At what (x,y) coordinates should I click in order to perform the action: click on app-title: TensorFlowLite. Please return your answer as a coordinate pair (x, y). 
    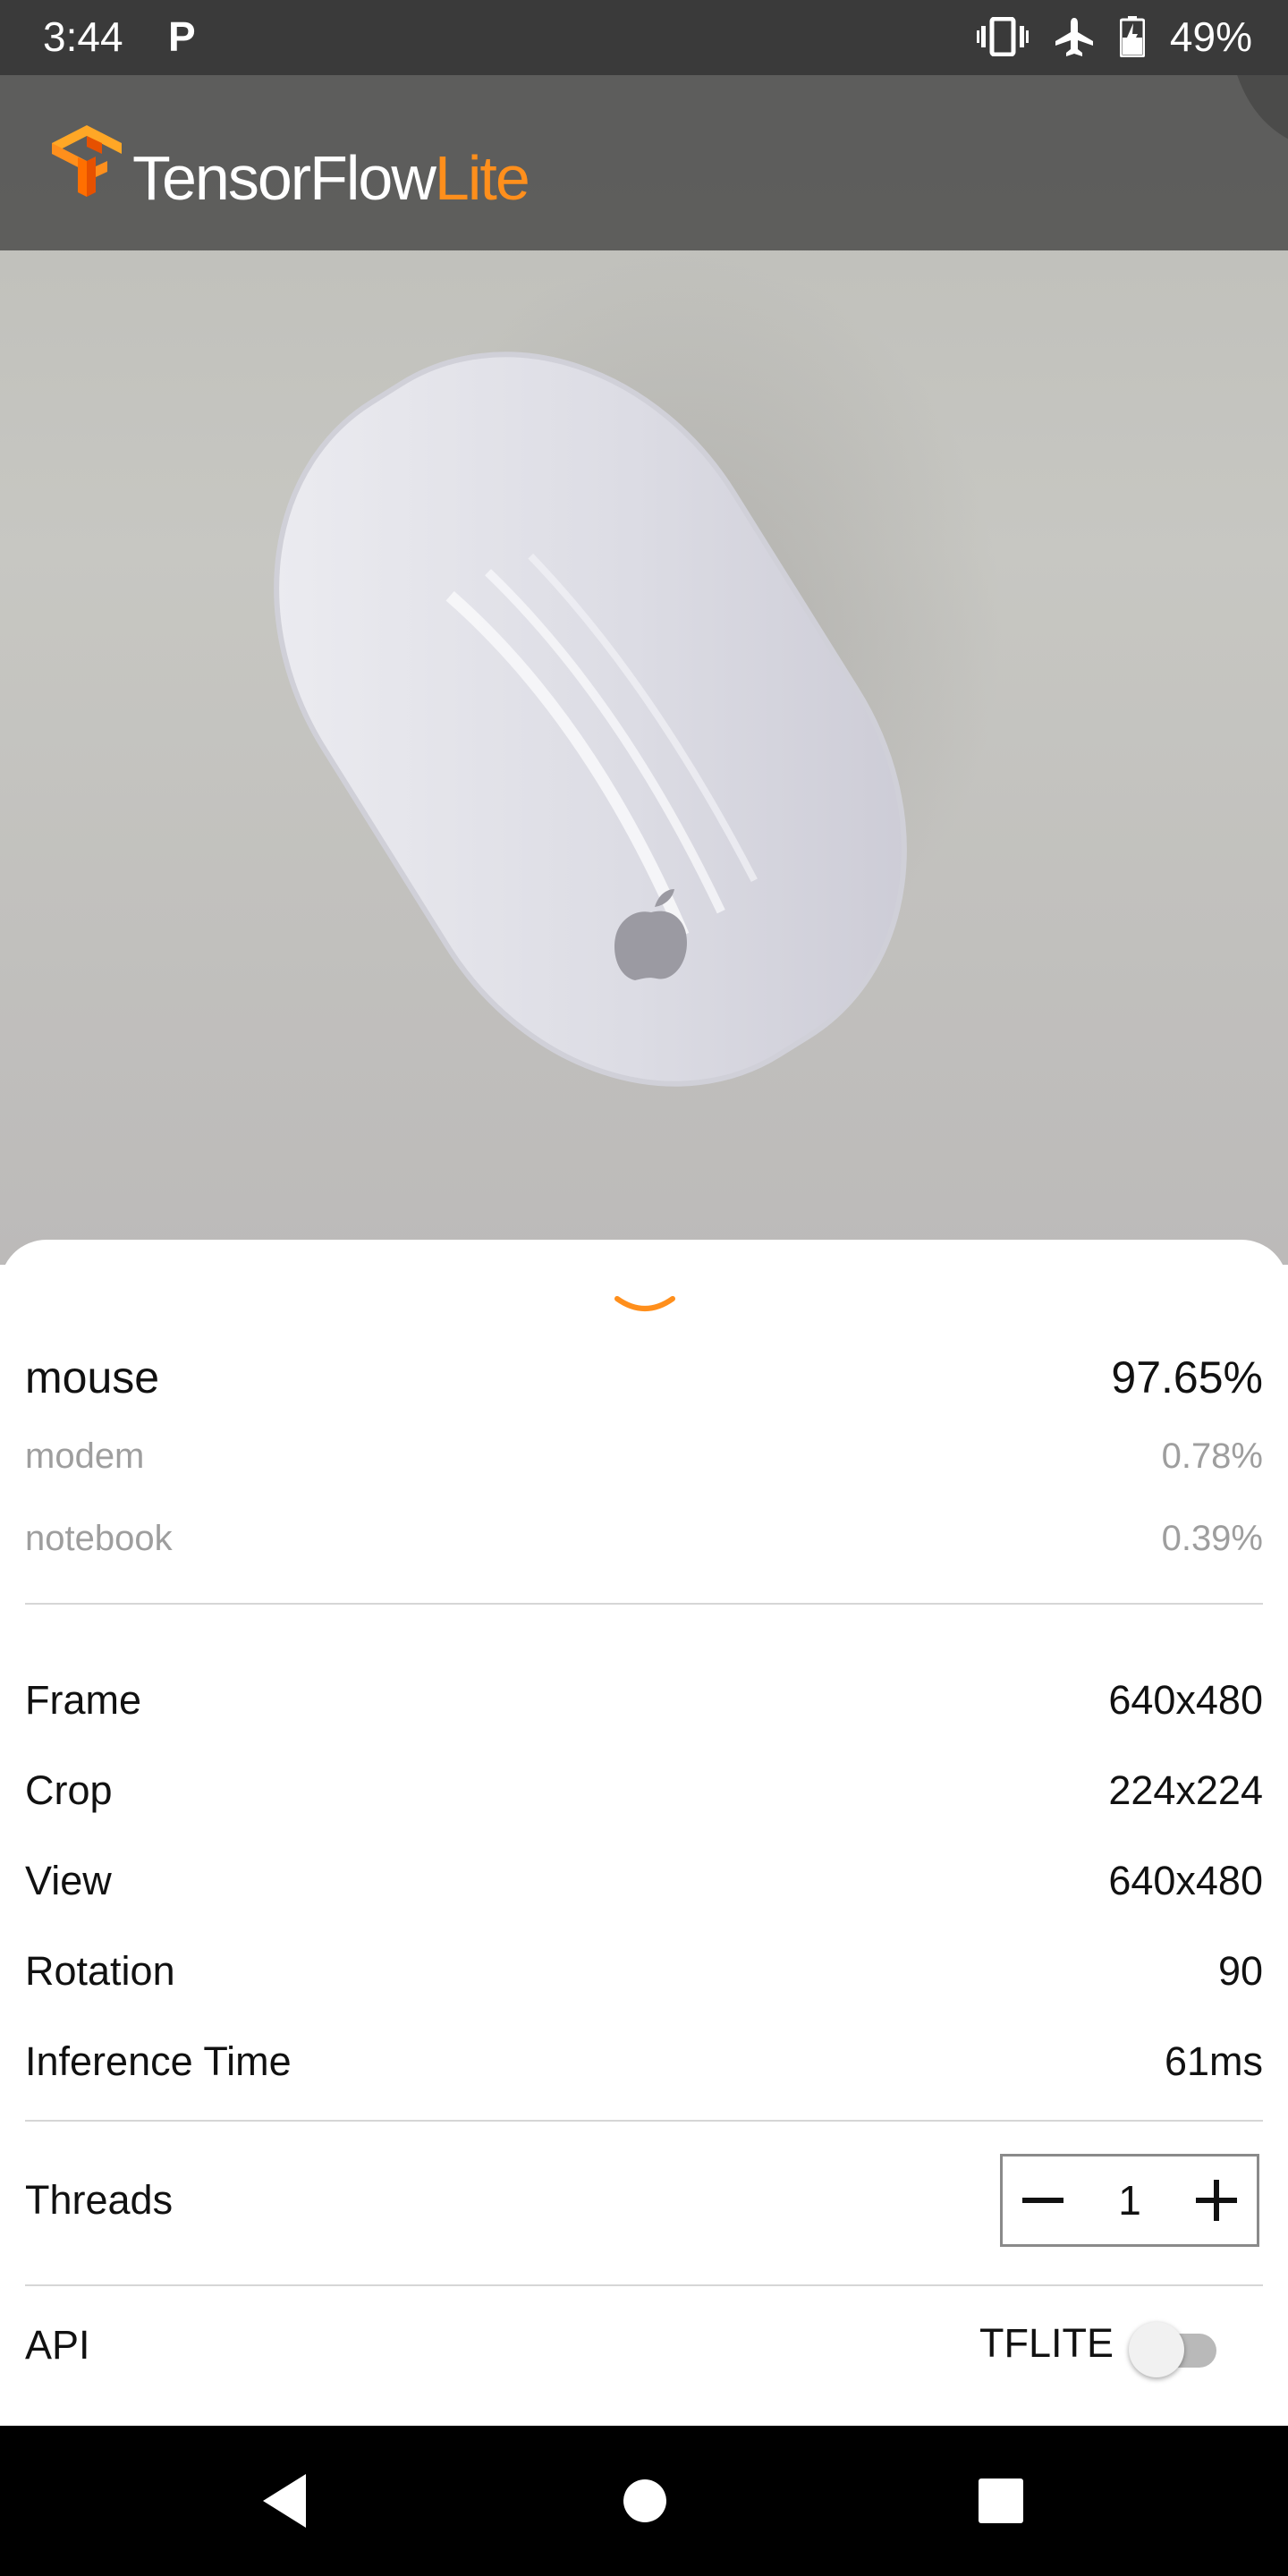
    Looking at the image, I should click on (331, 178).